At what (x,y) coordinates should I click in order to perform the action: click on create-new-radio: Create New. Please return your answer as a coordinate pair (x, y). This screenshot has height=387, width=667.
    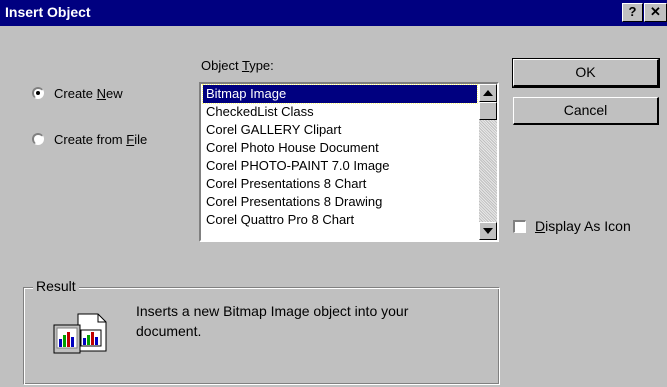
    Looking at the image, I should click on (77, 93).